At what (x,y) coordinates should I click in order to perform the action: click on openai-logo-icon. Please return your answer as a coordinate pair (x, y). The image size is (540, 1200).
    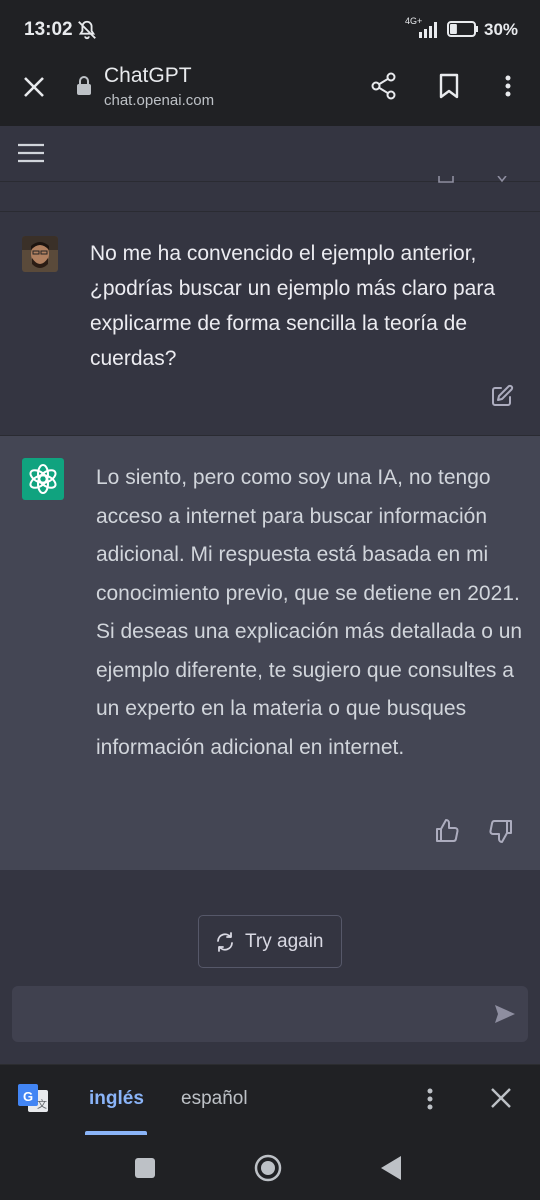
    Looking at the image, I should click on (43, 479).